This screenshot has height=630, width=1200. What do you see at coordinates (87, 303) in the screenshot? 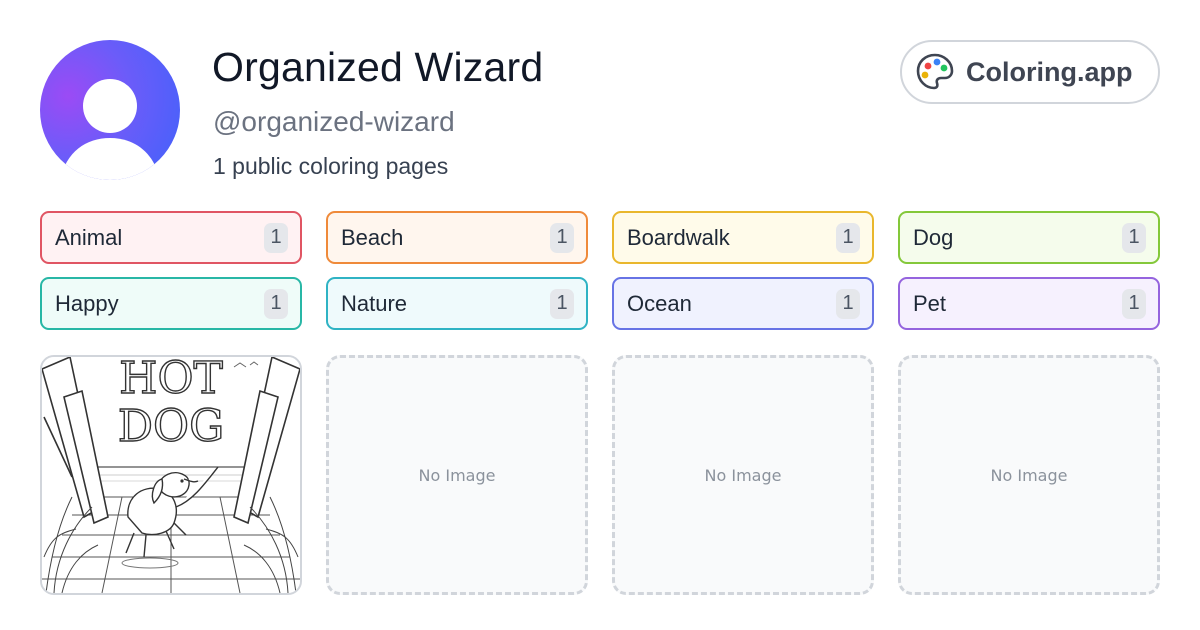
I see `tag-label: Happy` at bounding box center [87, 303].